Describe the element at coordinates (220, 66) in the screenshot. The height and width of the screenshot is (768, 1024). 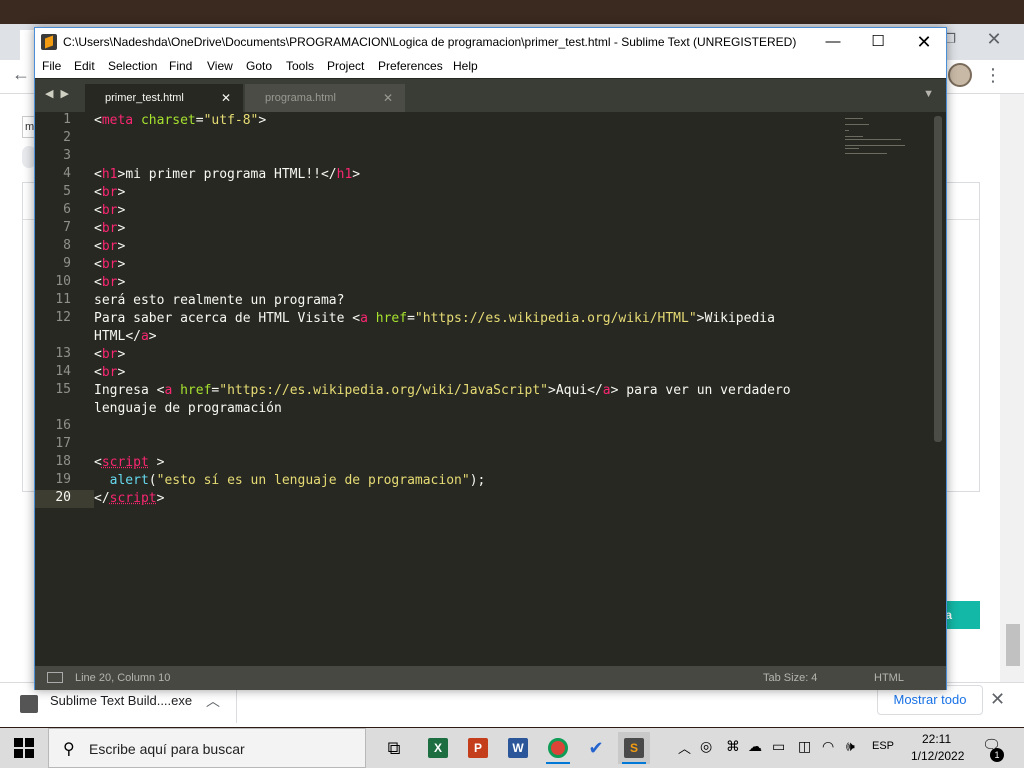
I see `menu-view: View` at that location.